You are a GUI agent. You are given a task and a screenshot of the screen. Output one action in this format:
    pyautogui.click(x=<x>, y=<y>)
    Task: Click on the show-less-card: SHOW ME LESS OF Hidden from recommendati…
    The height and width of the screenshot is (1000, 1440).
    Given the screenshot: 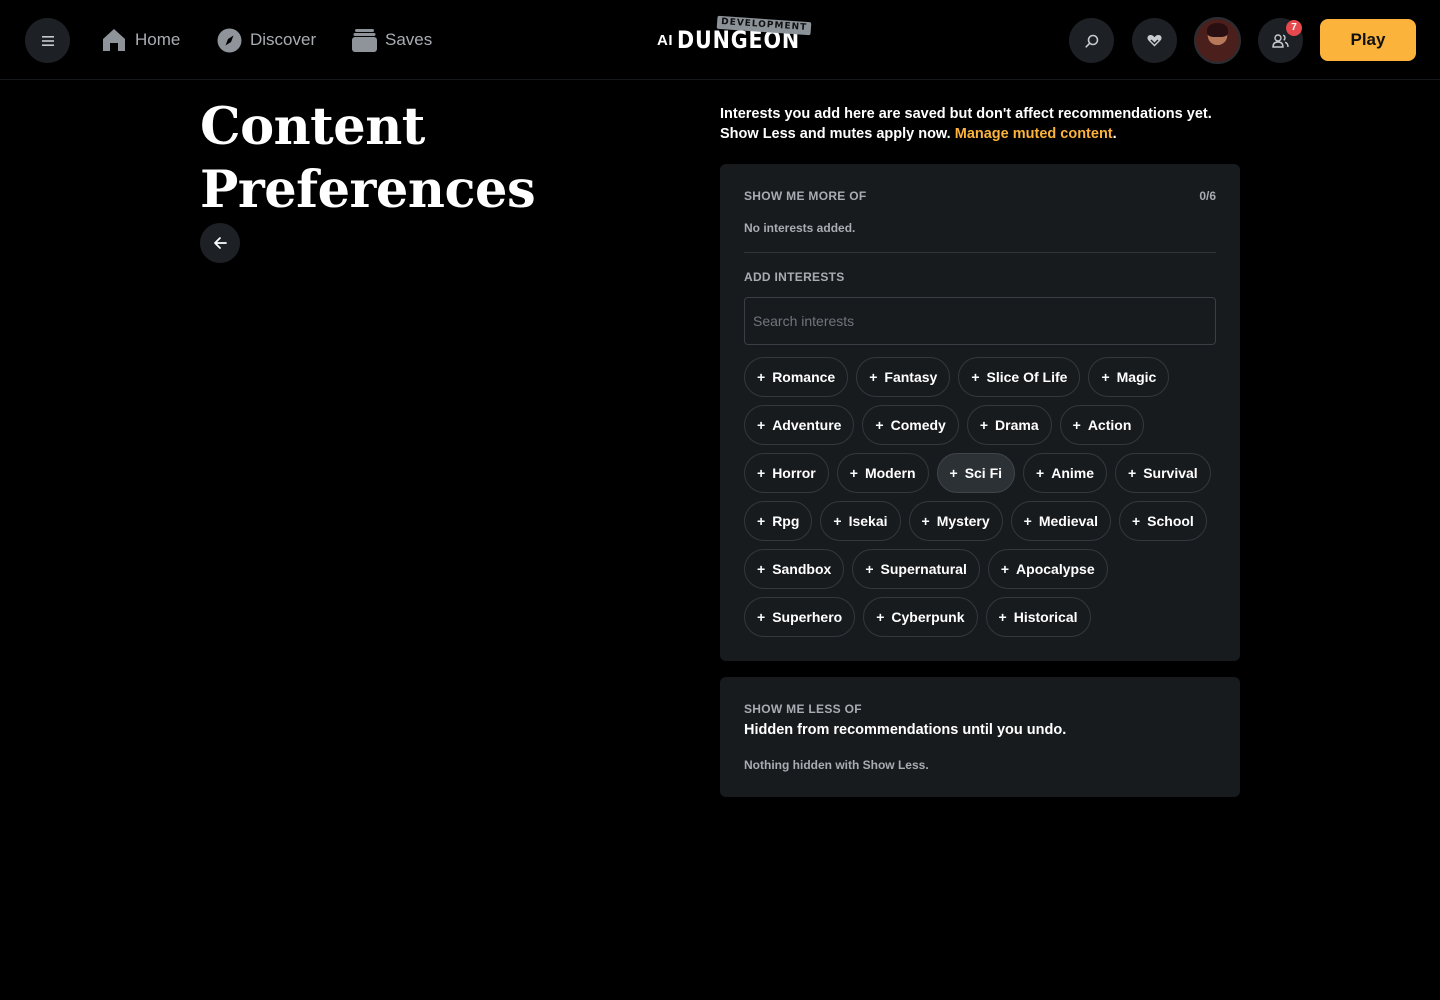 What is the action you would take?
    pyautogui.click(x=980, y=737)
    